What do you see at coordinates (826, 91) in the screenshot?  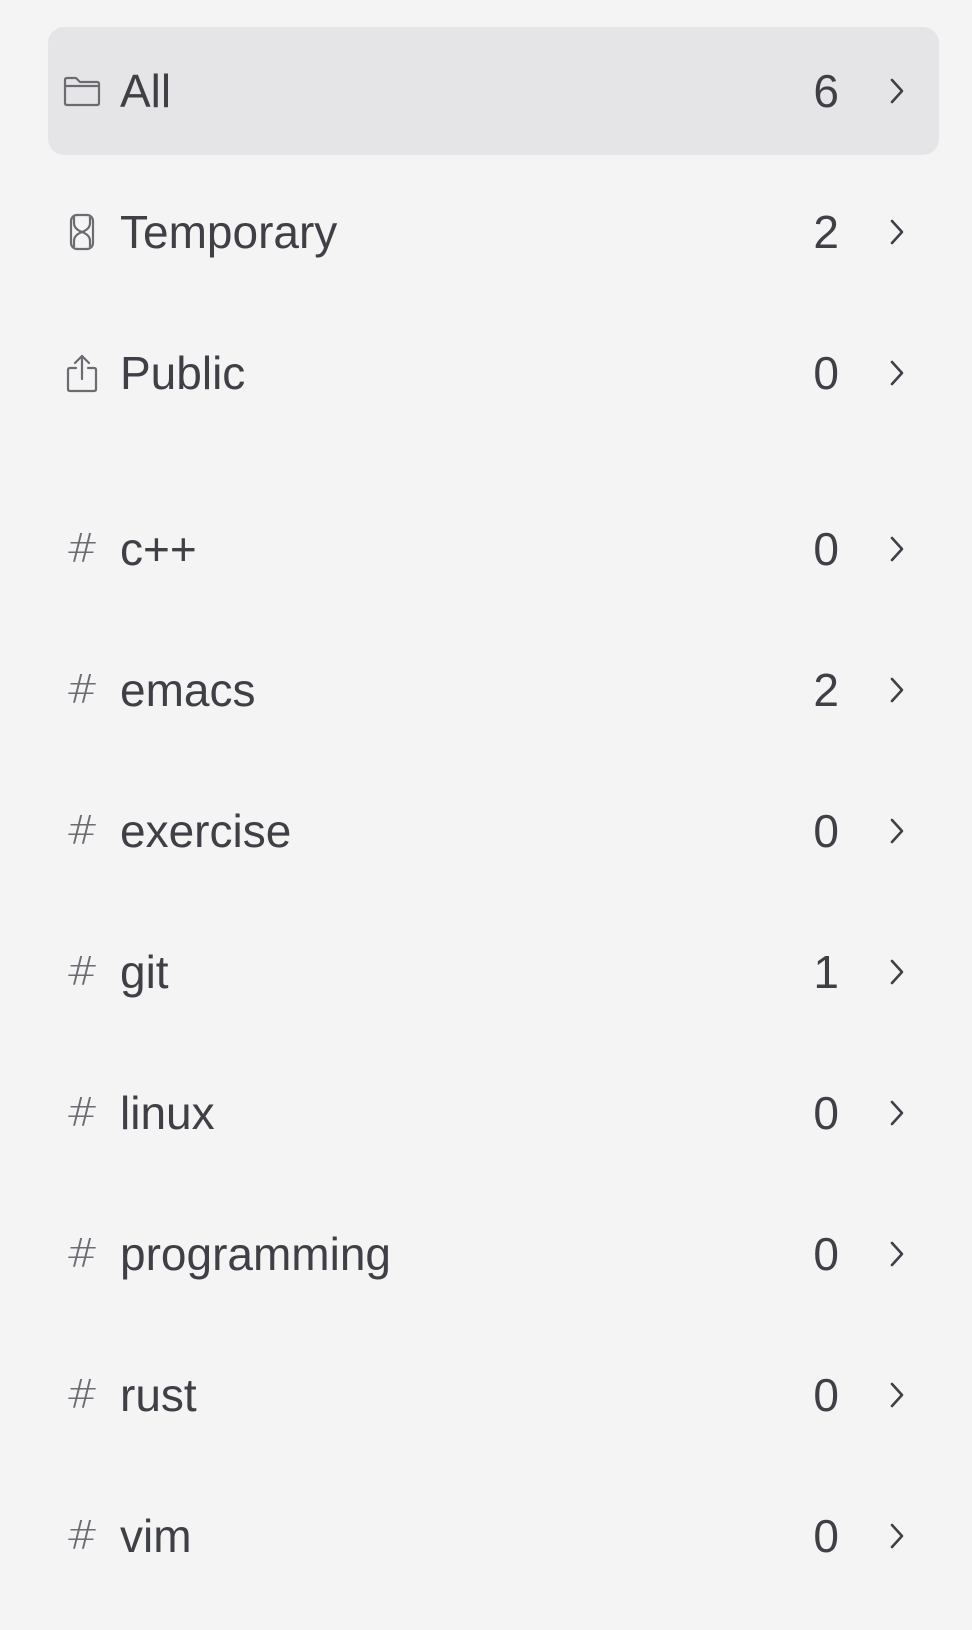 I see `item-count: 6` at bounding box center [826, 91].